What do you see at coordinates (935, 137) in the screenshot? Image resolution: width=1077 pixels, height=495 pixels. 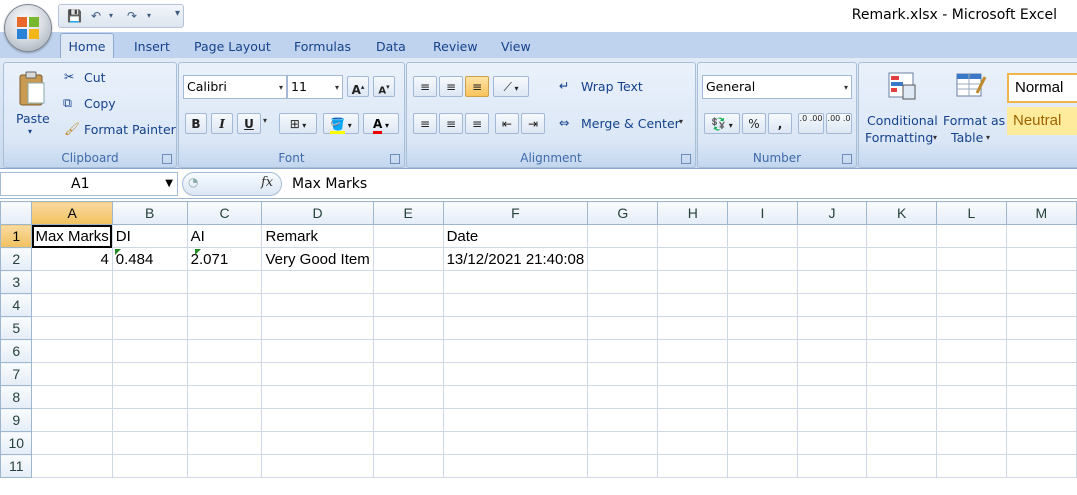 I see `conditional-formatting-dropdown-icon: ▾` at bounding box center [935, 137].